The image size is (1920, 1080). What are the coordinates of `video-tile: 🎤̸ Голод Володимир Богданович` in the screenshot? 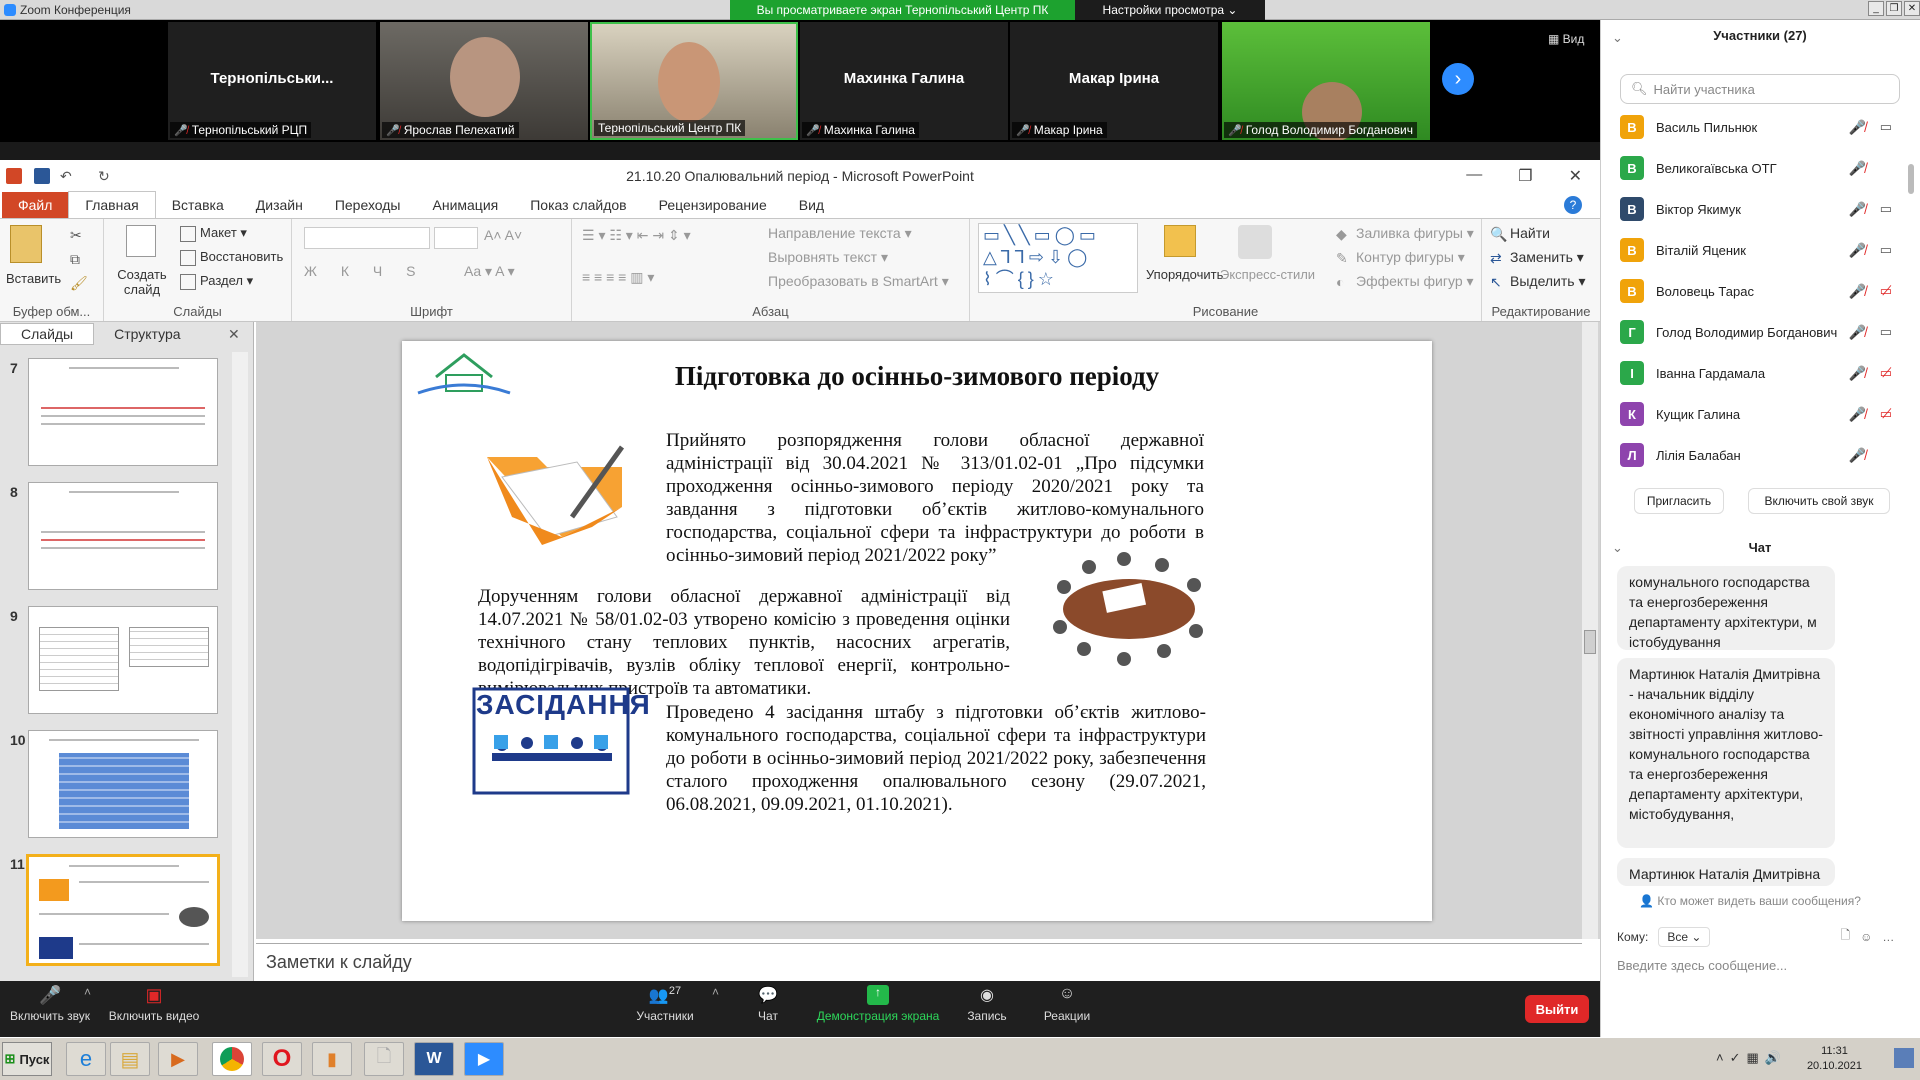 It's located at (1326, 81).